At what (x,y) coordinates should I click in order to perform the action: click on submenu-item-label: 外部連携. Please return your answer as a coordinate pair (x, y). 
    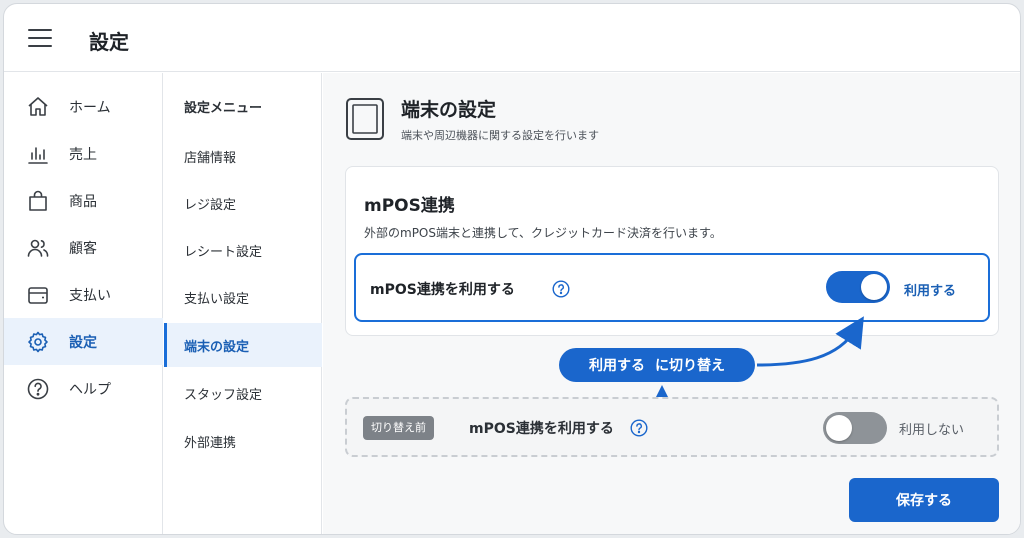
    Looking at the image, I should click on (210, 443).